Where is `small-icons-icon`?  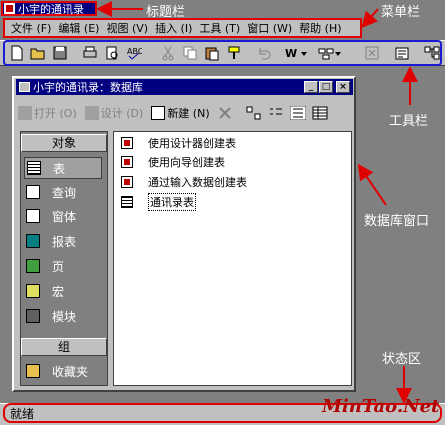 small-icons-icon is located at coordinates (275, 111).